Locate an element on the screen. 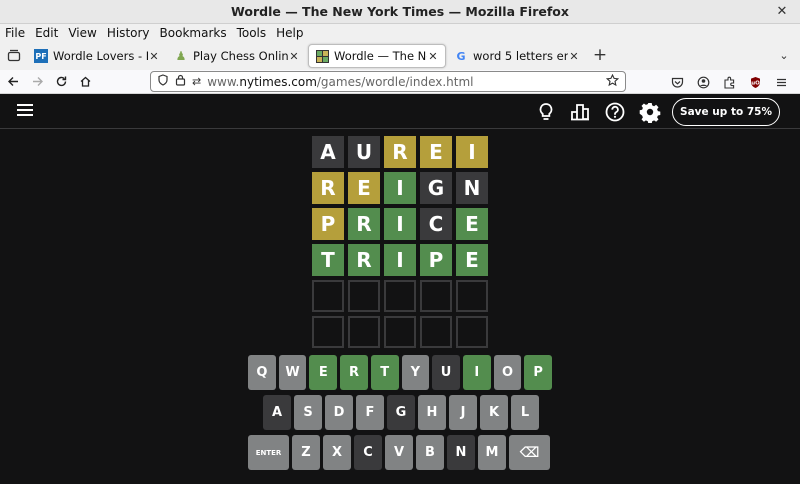 Image resolution: width=800 pixels, height=484 pixels. forward-arrow-icon is located at coordinates (37, 82).